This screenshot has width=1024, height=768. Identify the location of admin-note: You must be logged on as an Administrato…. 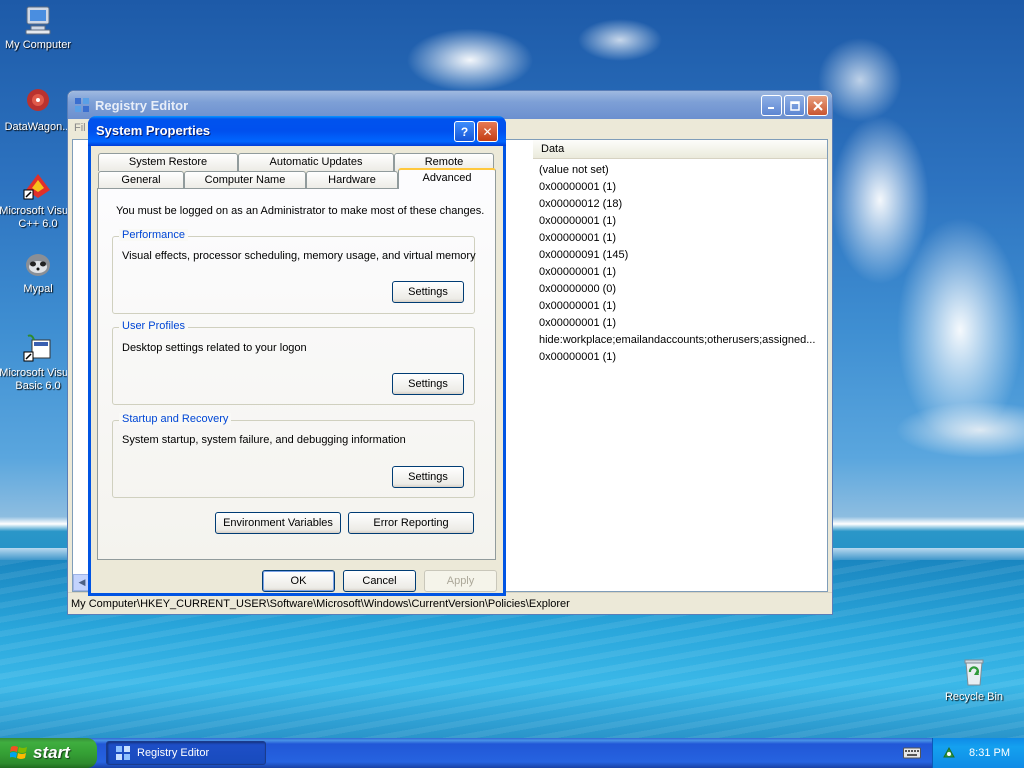
(300, 211).